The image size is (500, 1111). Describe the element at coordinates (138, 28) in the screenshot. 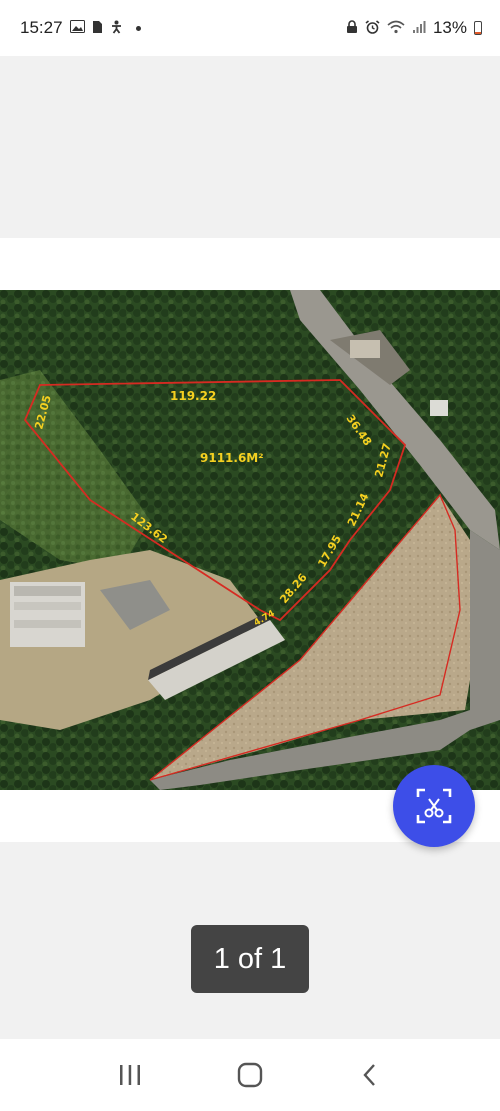

I see `dot-icon` at that location.